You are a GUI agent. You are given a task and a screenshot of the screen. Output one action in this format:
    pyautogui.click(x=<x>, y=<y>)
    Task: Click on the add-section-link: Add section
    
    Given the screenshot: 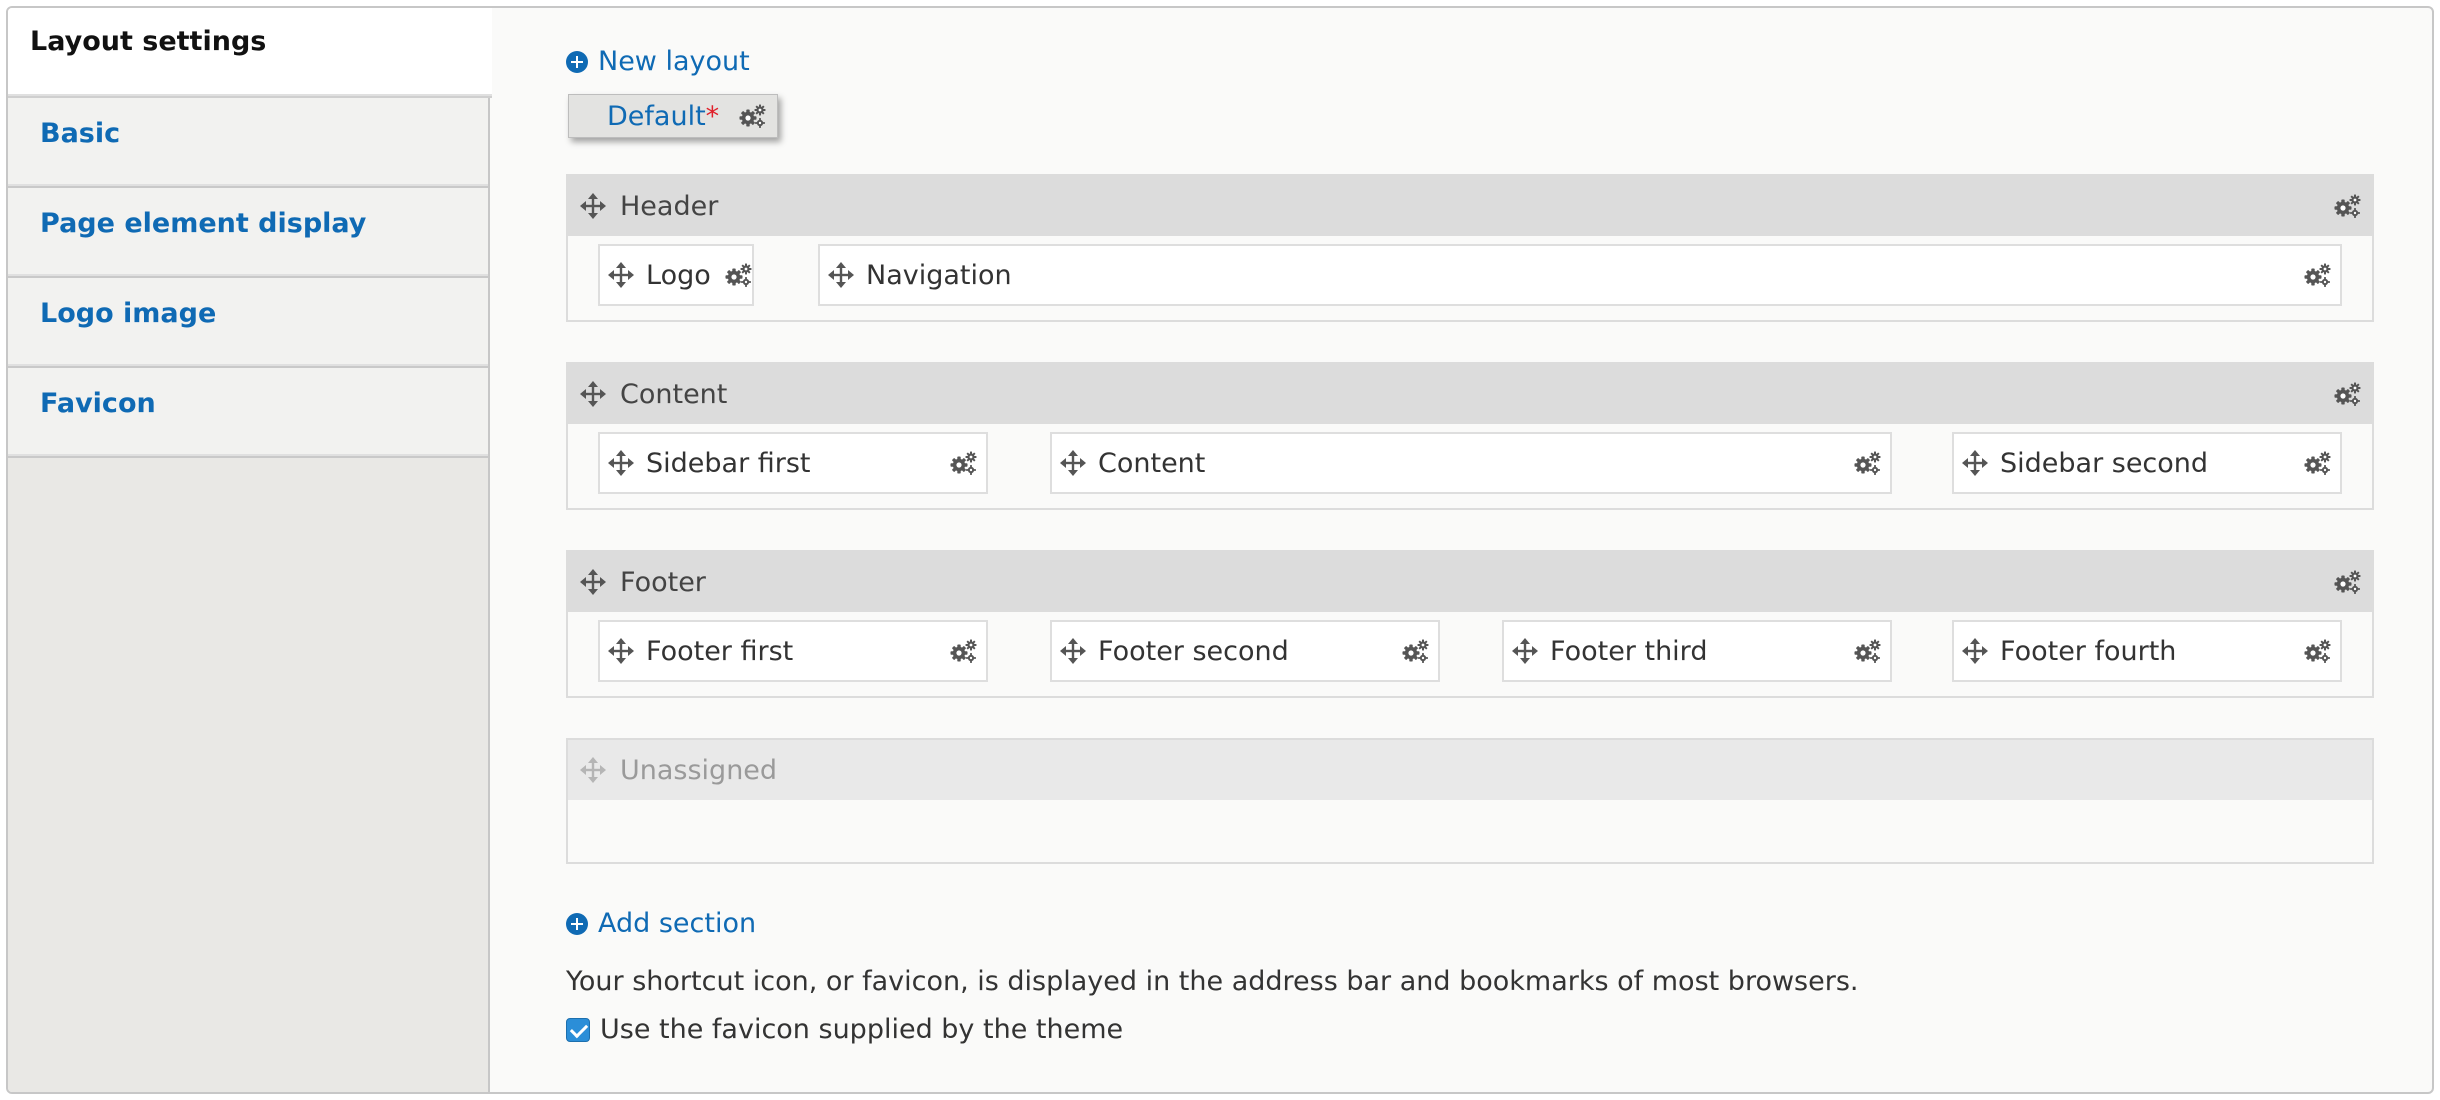 What is the action you would take?
    pyautogui.click(x=661, y=923)
    